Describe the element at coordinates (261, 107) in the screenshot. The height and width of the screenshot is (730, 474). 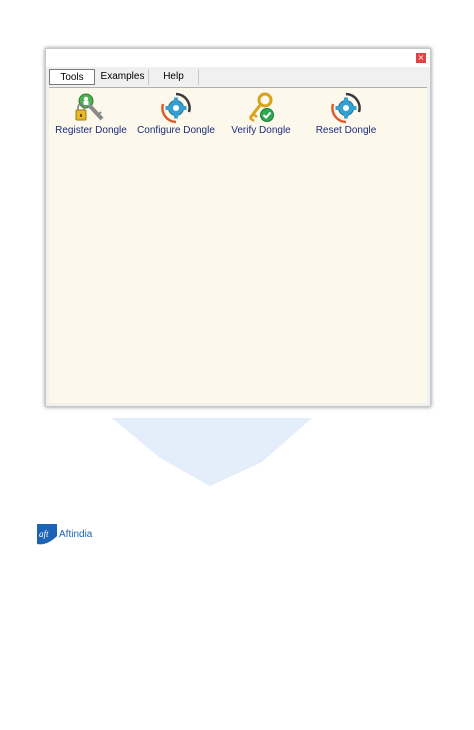
I see `key-check-icon` at that location.